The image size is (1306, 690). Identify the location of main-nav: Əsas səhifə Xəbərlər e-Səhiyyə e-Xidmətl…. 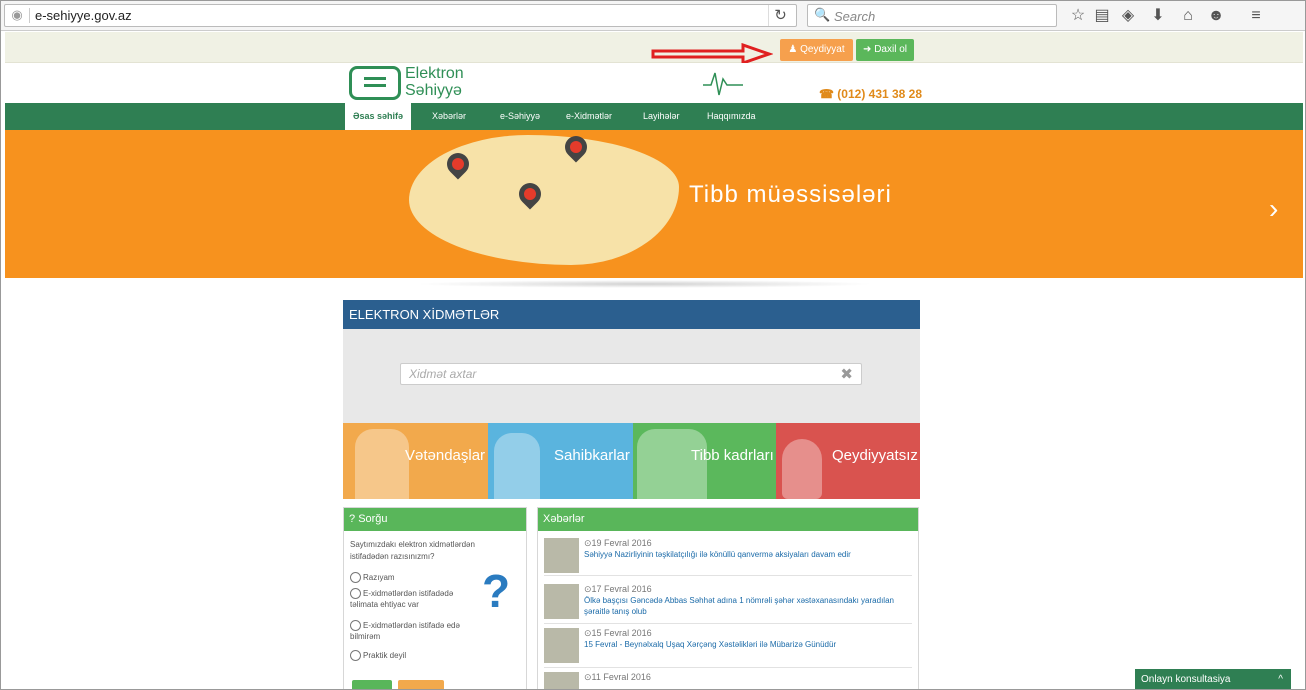
(654, 116).